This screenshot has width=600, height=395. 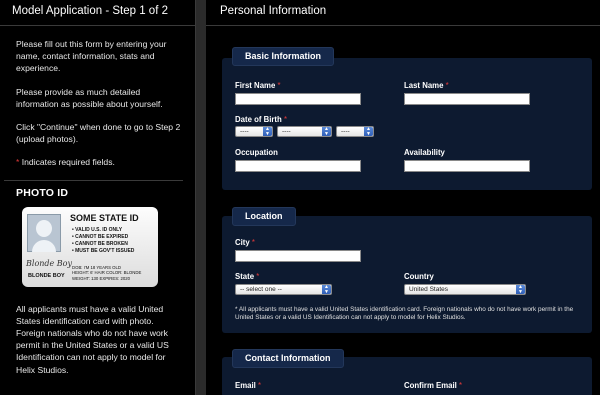 I want to click on first-name-label-text: First Name, so click(x=255, y=85).